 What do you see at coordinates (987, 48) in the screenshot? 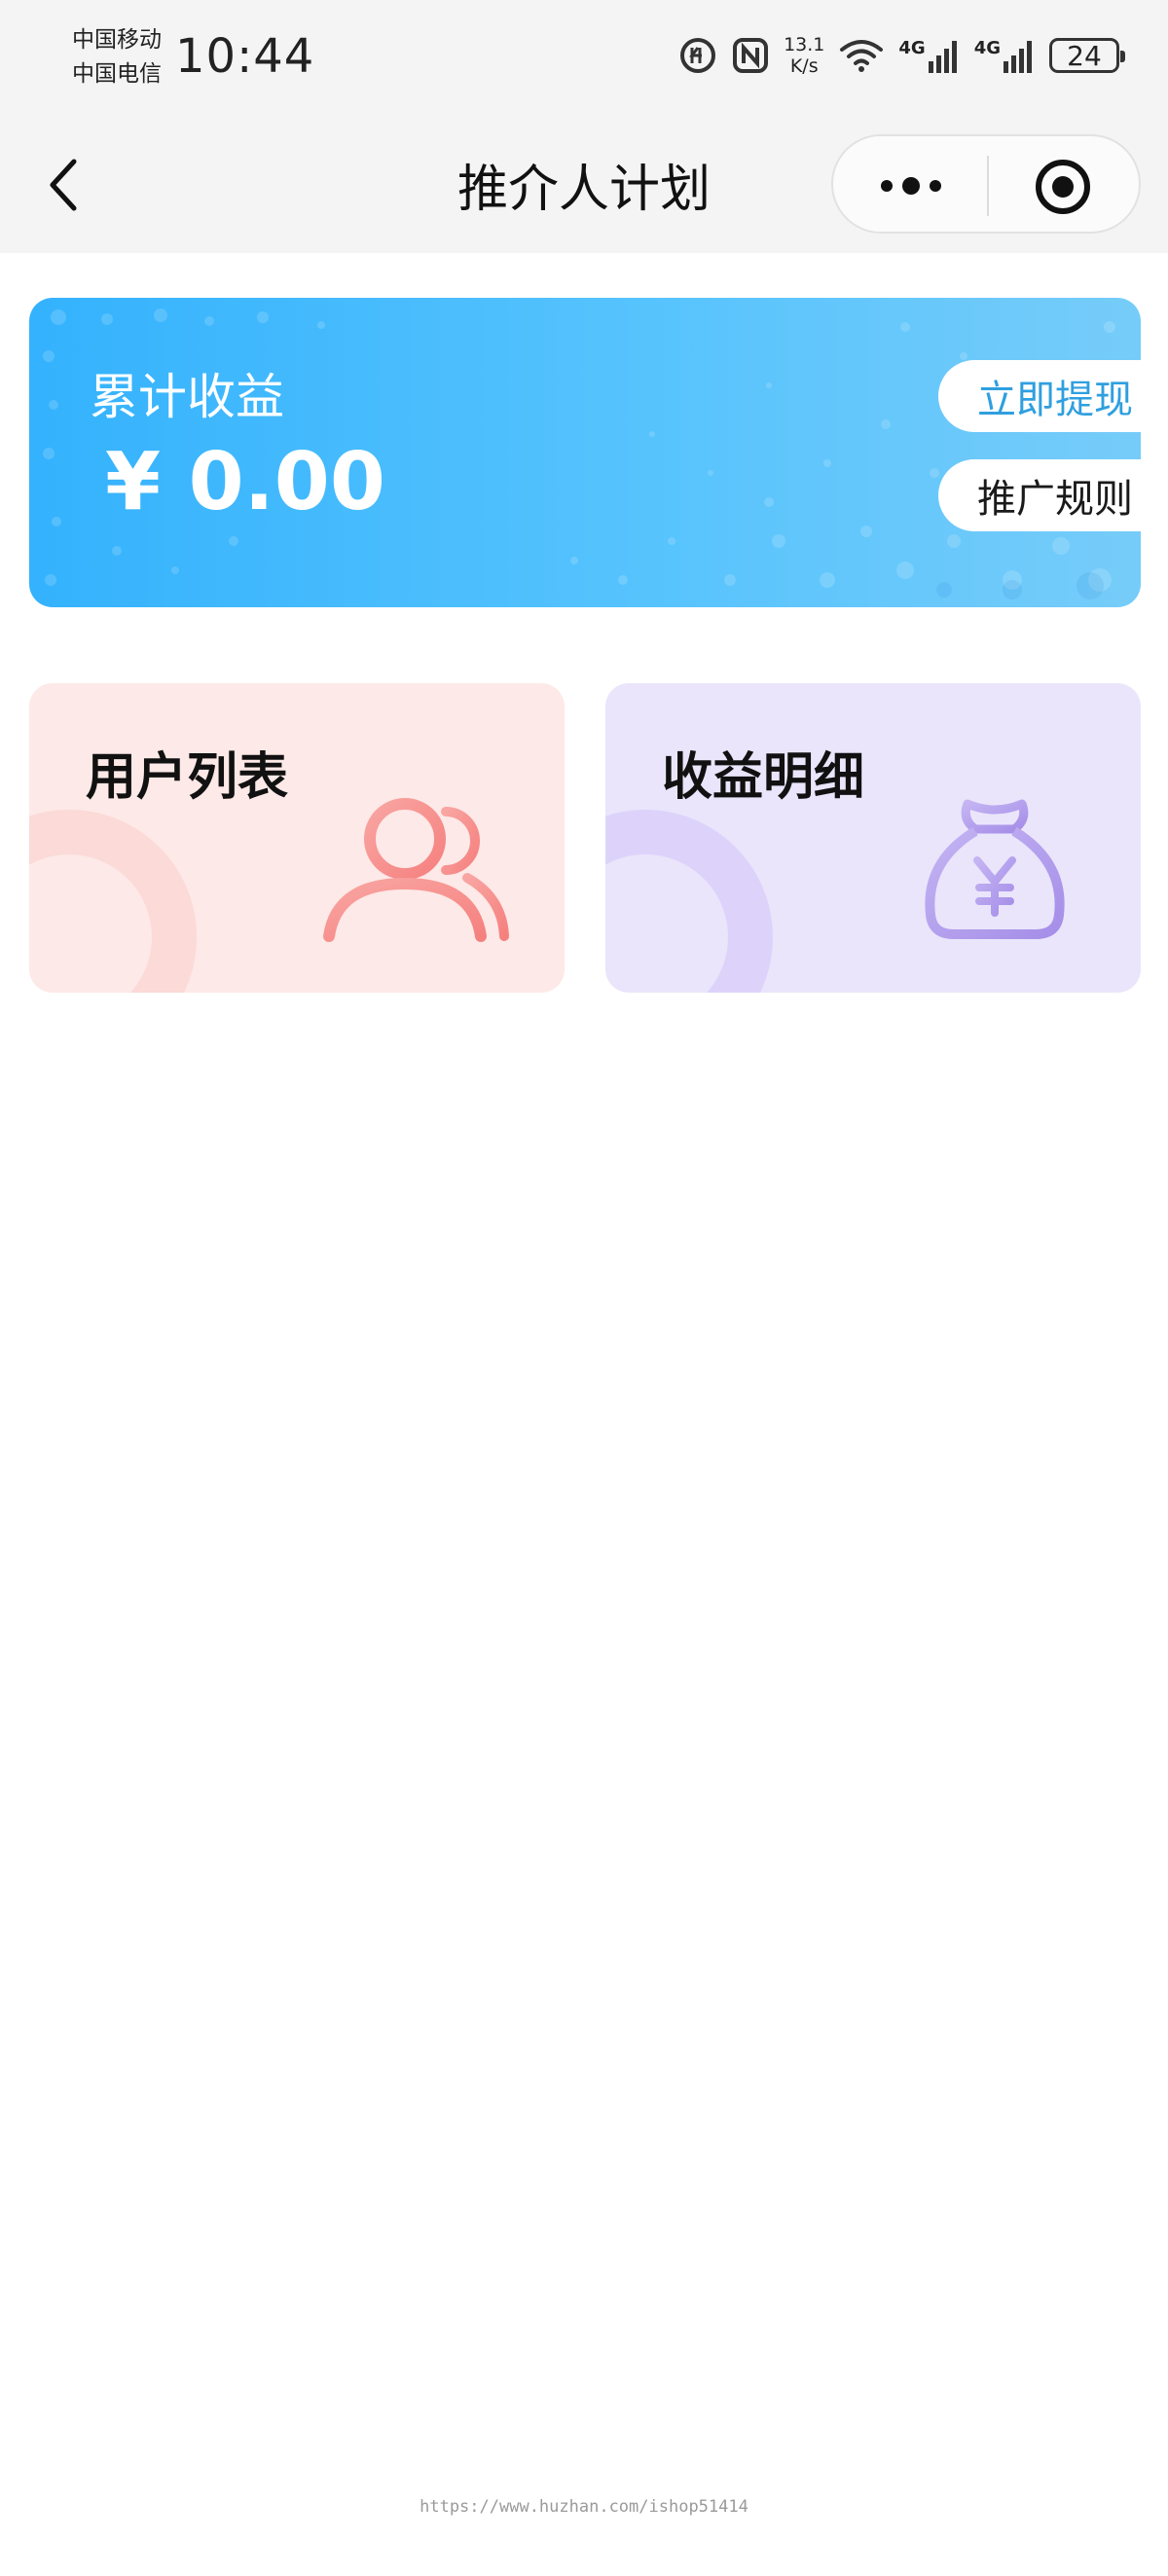
I see `sim2-network-type: 4G` at bounding box center [987, 48].